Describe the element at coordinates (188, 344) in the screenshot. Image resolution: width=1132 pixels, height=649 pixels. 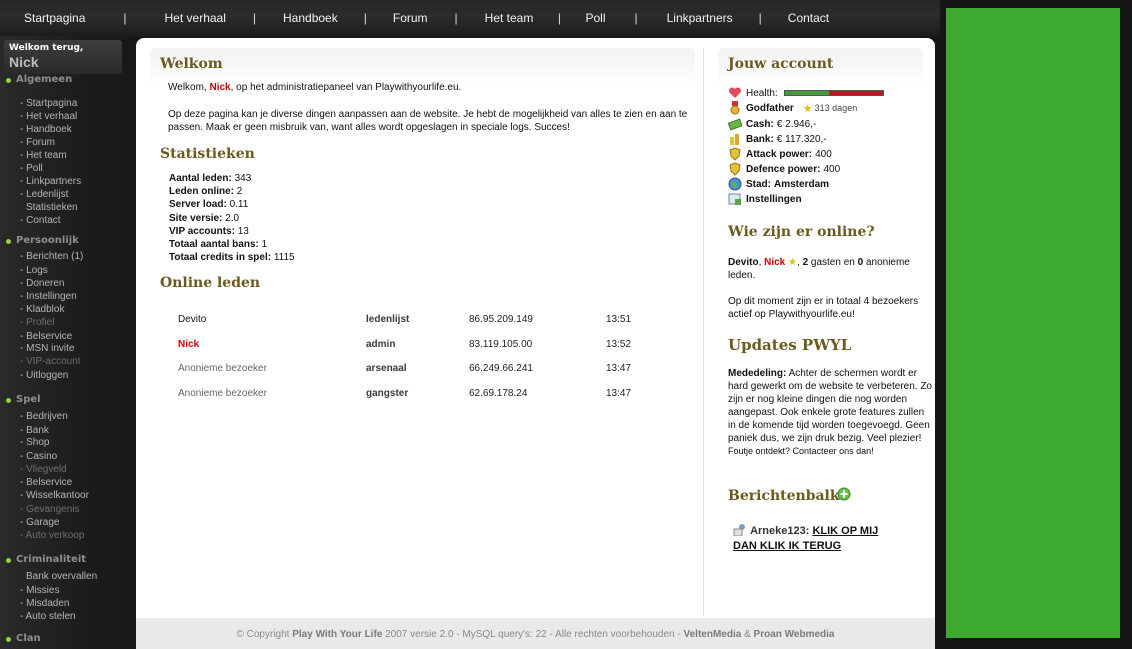
I see `online-name-cell: Nick` at that location.